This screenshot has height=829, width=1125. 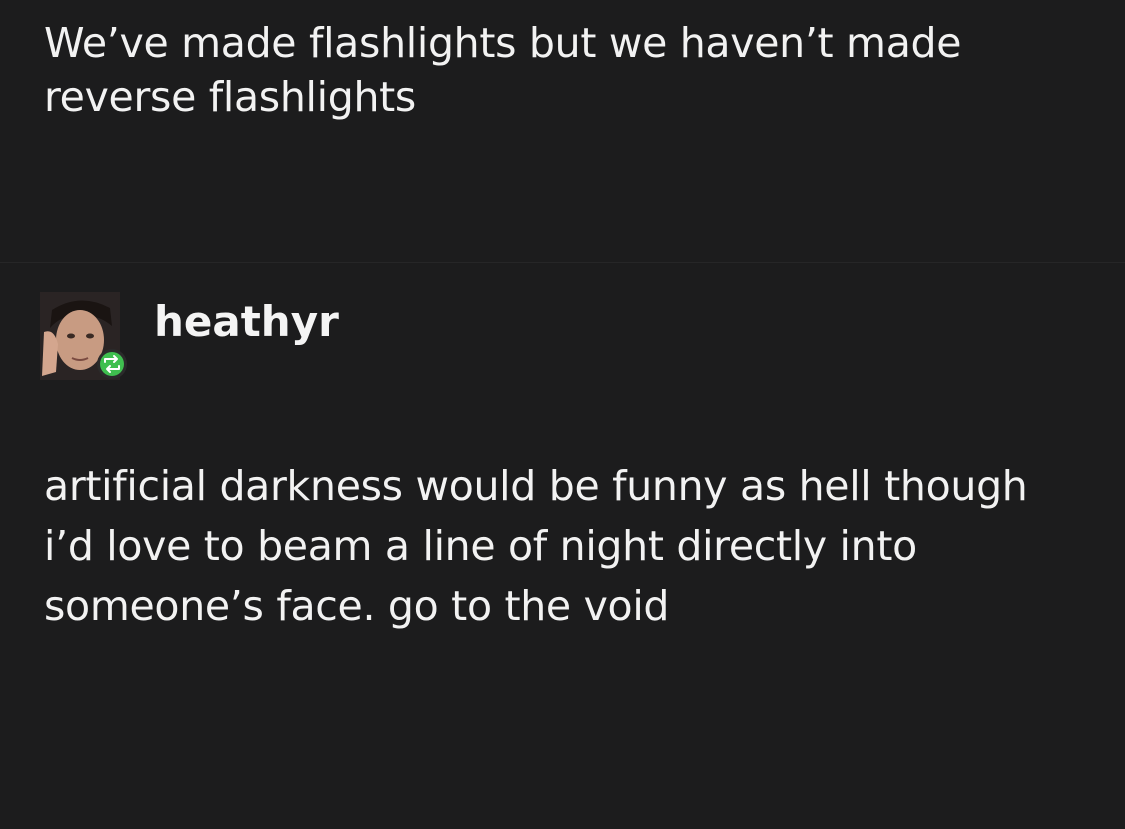 I want to click on post-divider, so click(x=562, y=262).